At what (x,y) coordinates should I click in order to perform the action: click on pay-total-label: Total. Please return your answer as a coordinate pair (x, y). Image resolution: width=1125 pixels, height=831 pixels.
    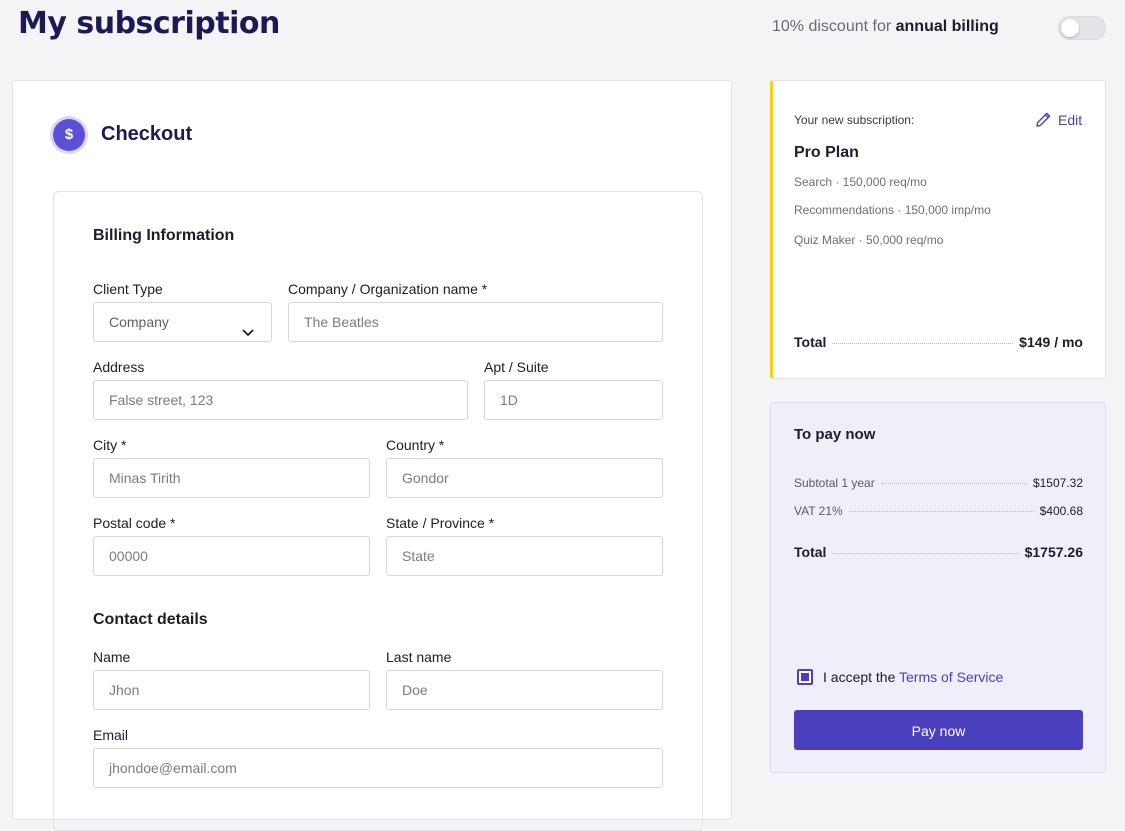
    Looking at the image, I should click on (810, 552).